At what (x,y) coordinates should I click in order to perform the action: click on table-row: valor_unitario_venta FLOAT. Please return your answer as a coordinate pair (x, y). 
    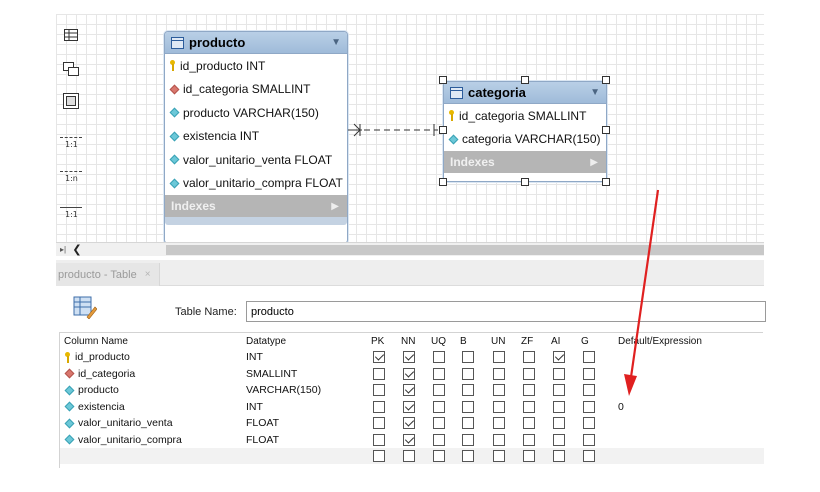
    Looking at the image, I should click on (412, 423).